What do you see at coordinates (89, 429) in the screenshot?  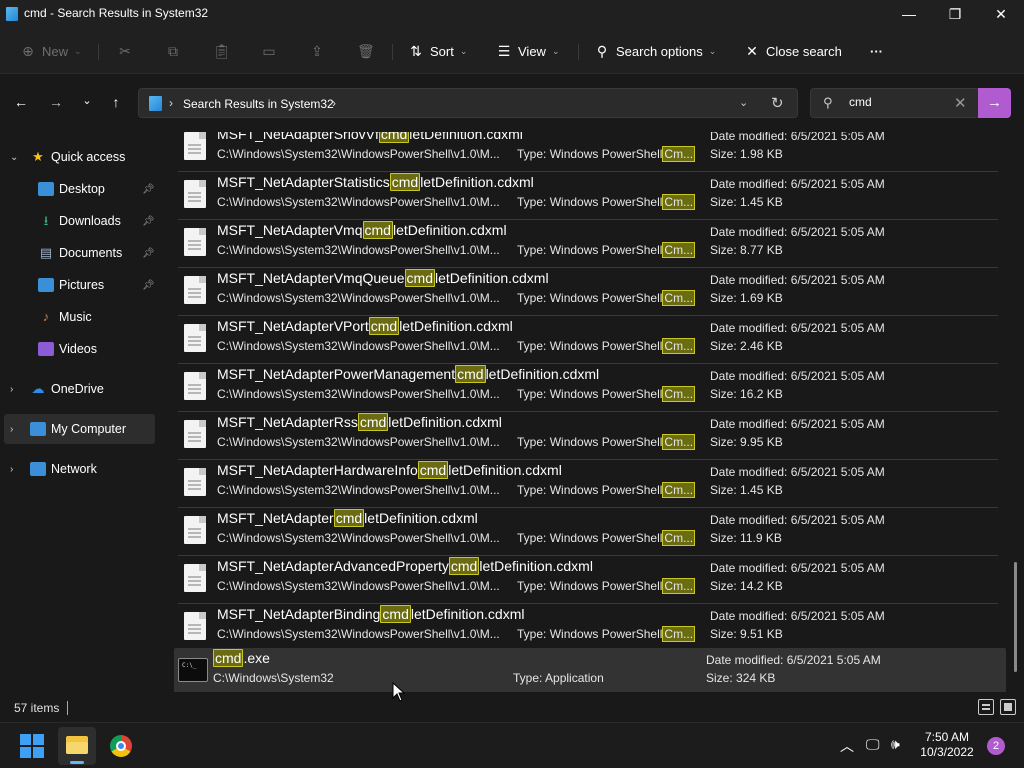 I see `sidebar-item-label: My Computer` at bounding box center [89, 429].